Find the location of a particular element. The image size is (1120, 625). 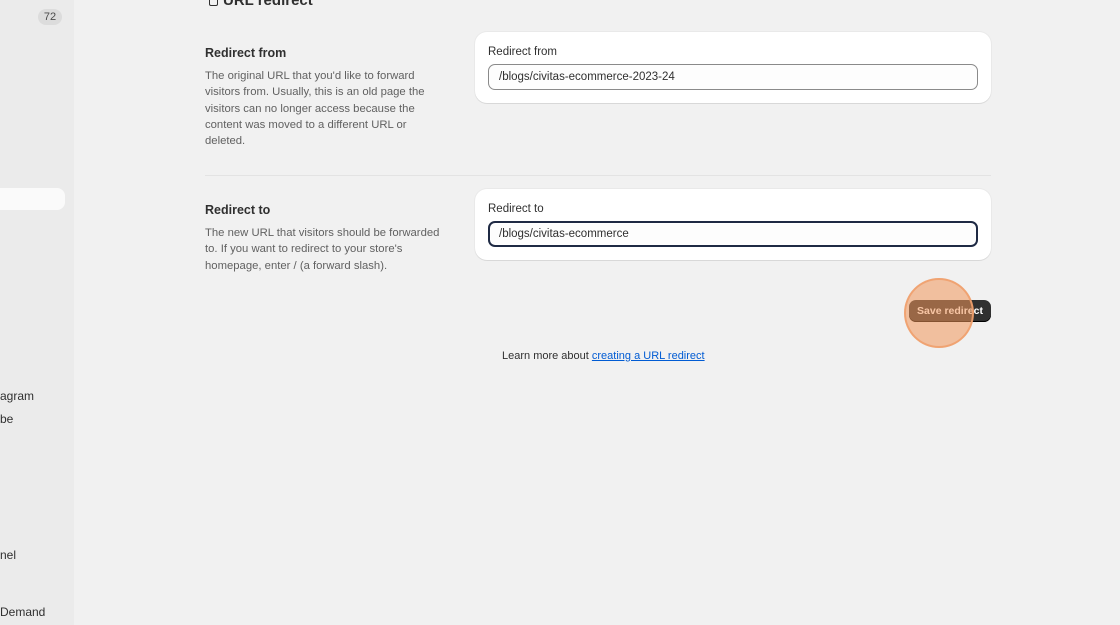

redirect-from-heading: Redirect from is located at coordinates (246, 53).